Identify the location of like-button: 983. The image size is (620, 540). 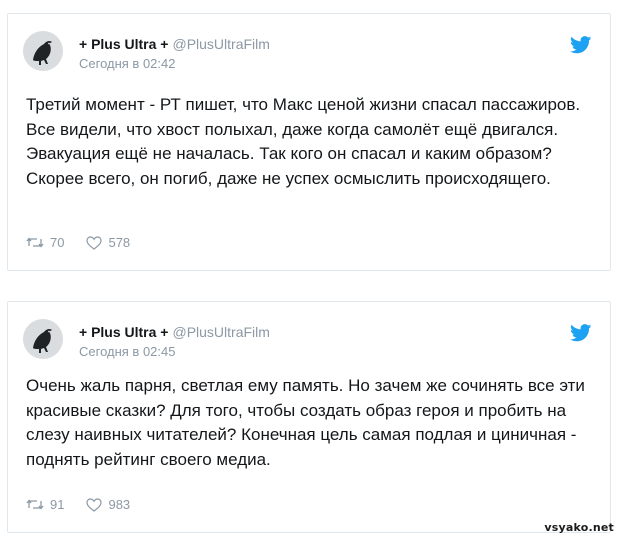
(108, 504).